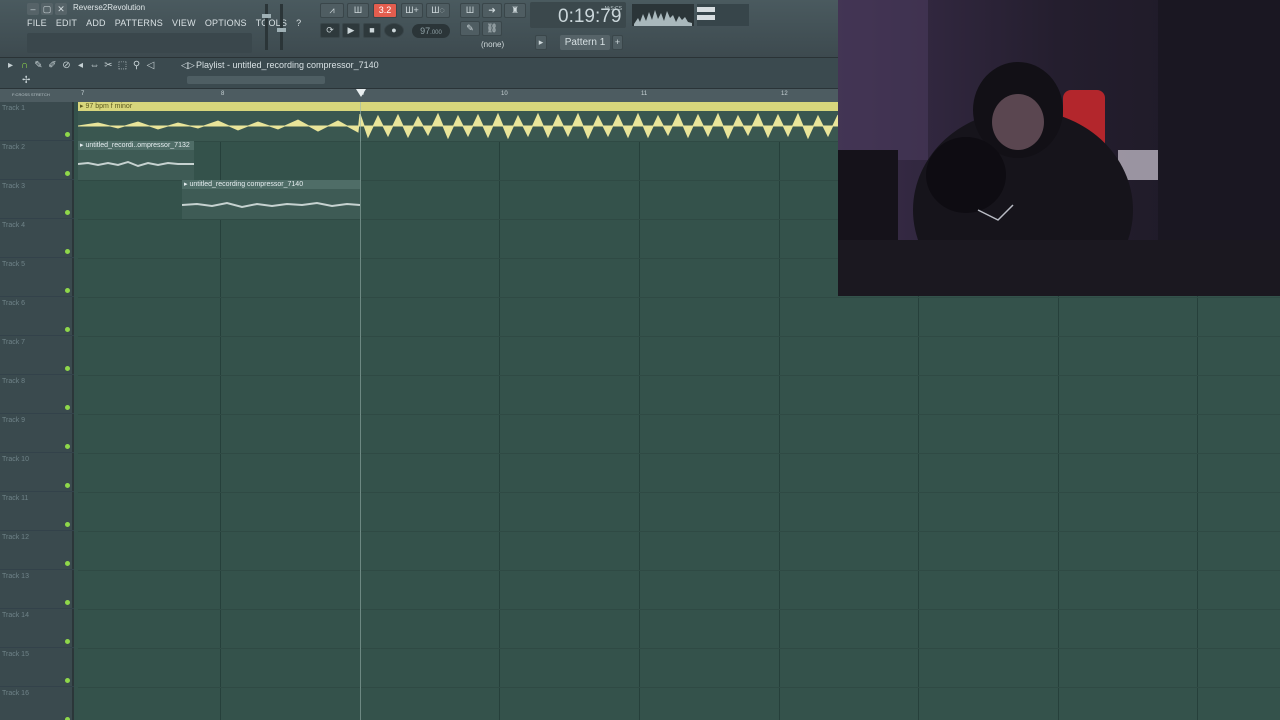 The width and height of the screenshot is (1280, 720). Describe the element at coordinates (1059, 148) in the screenshot. I see `webcam-overlay` at that location.